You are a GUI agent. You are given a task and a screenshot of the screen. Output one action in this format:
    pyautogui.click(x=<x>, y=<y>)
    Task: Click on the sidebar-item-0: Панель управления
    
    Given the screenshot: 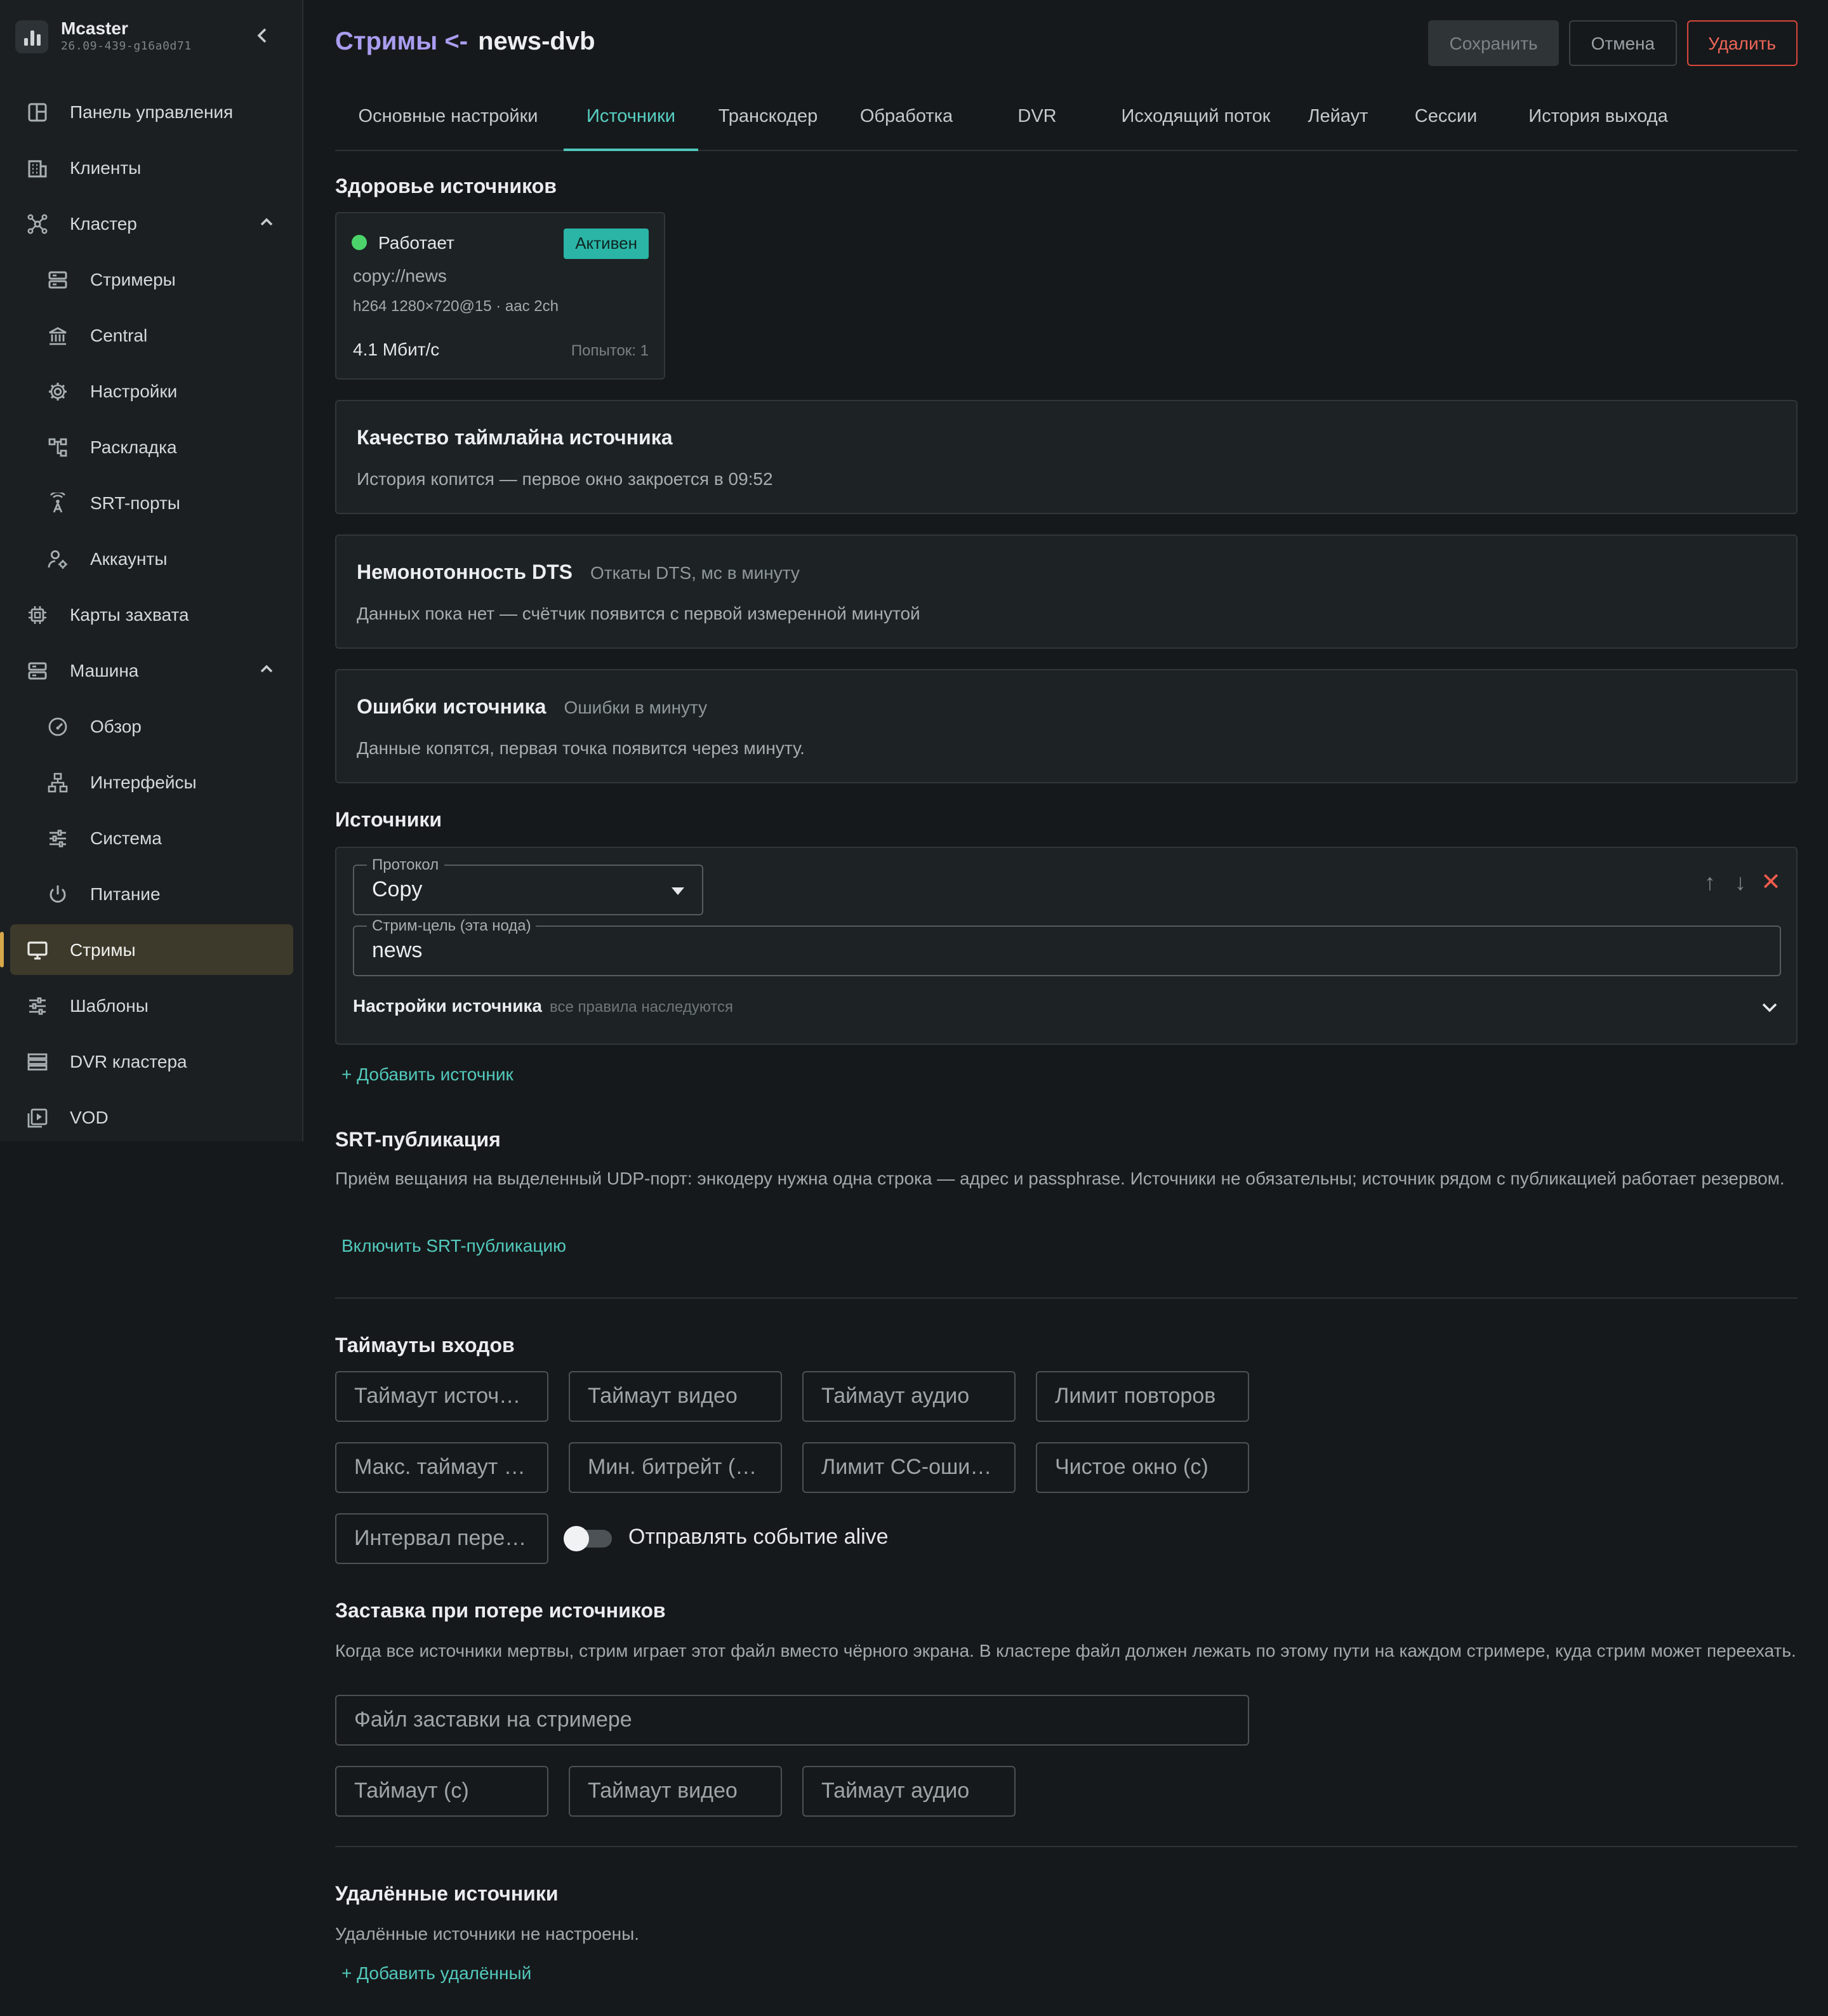 What is the action you would take?
    pyautogui.click(x=151, y=111)
    